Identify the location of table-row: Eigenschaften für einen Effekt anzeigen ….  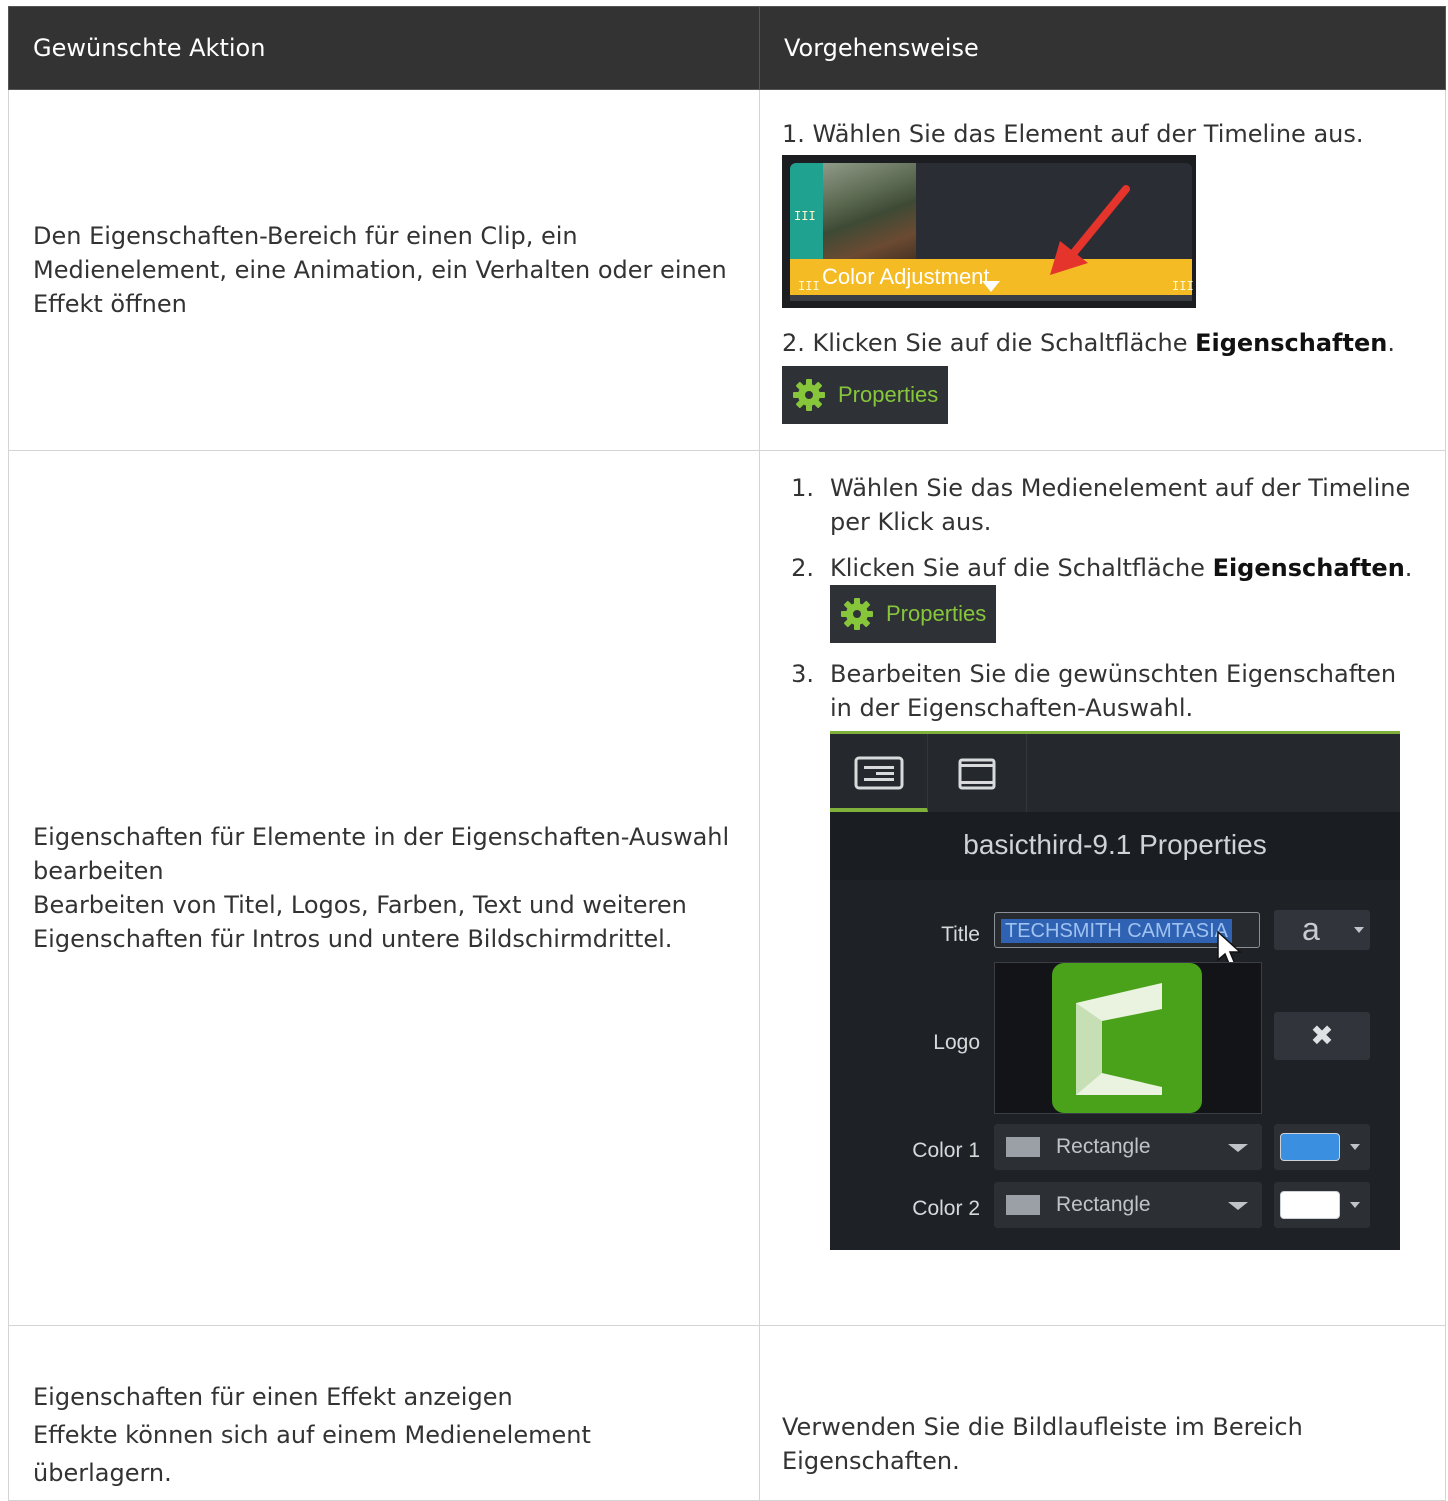
(727, 1413).